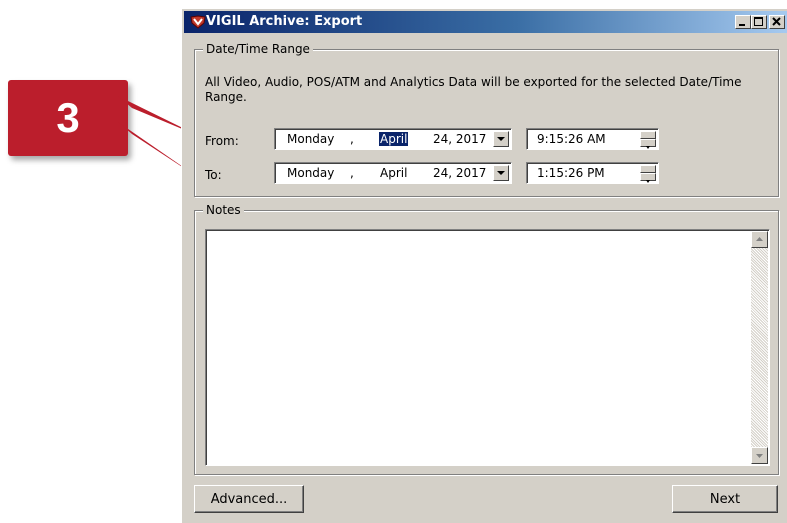 The image size is (787, 523). I want to click on to-date-picker: Monday , April 24, 2017, so click(393, 173).